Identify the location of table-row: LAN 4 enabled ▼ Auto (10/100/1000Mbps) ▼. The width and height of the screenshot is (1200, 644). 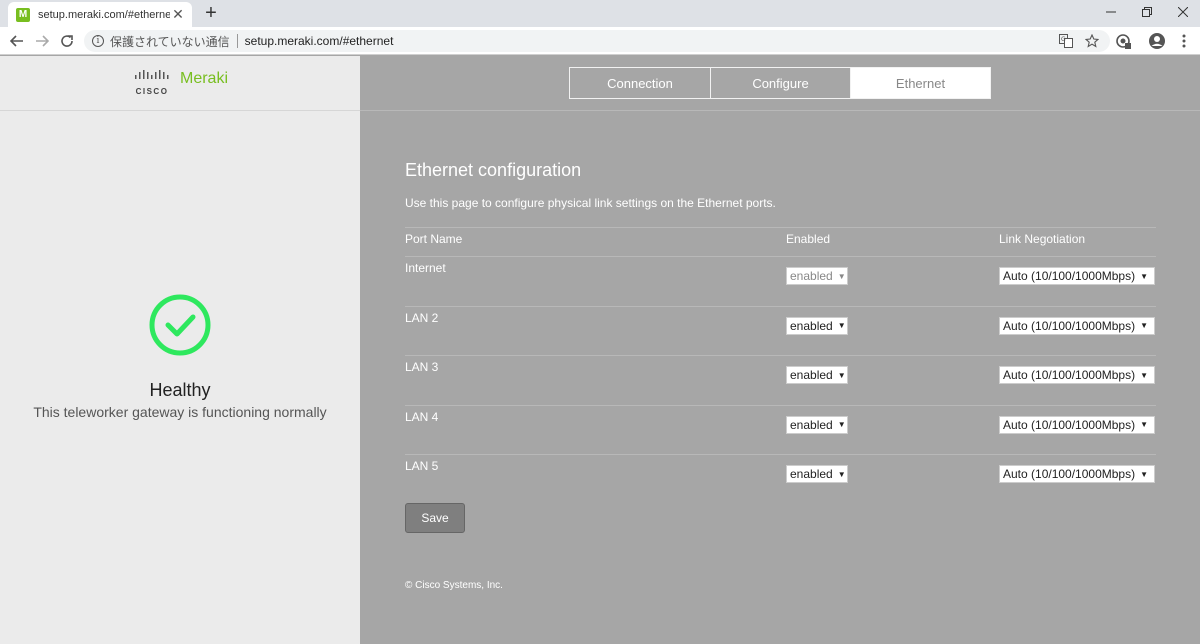
(780, 429).